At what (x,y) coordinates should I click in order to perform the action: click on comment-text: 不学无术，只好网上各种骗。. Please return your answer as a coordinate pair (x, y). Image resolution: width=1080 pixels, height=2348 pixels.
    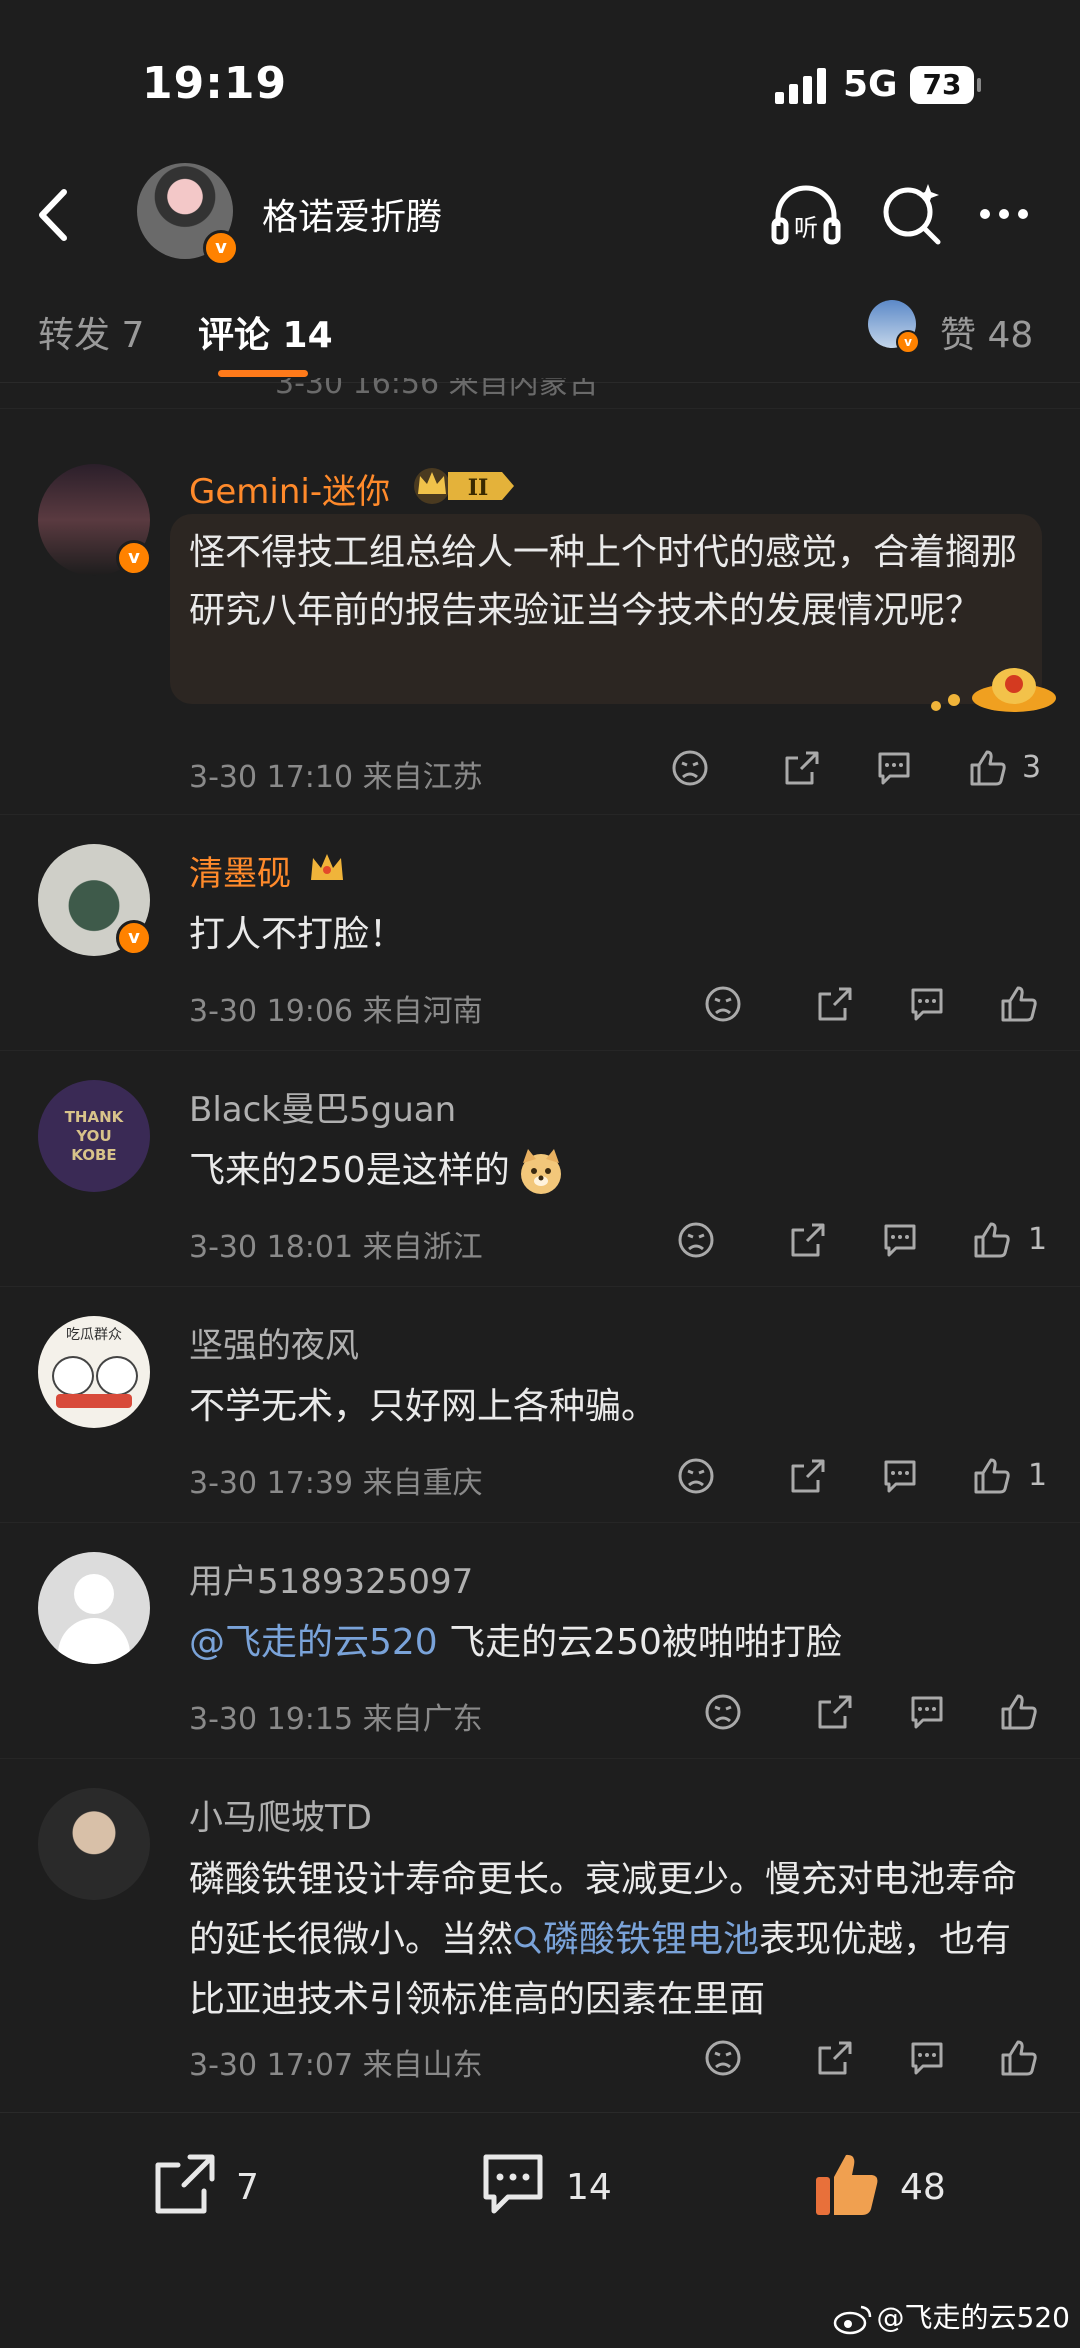
    Looking at the image, I should click on (423, 1406).